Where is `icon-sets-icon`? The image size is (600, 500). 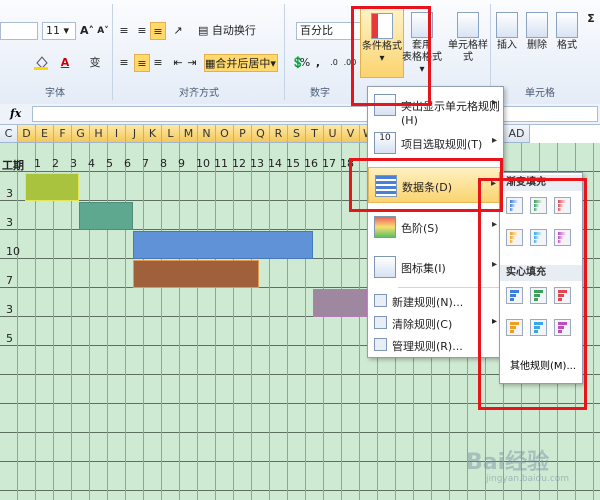
icon-sets-icon is located at coordinates (385, 267).